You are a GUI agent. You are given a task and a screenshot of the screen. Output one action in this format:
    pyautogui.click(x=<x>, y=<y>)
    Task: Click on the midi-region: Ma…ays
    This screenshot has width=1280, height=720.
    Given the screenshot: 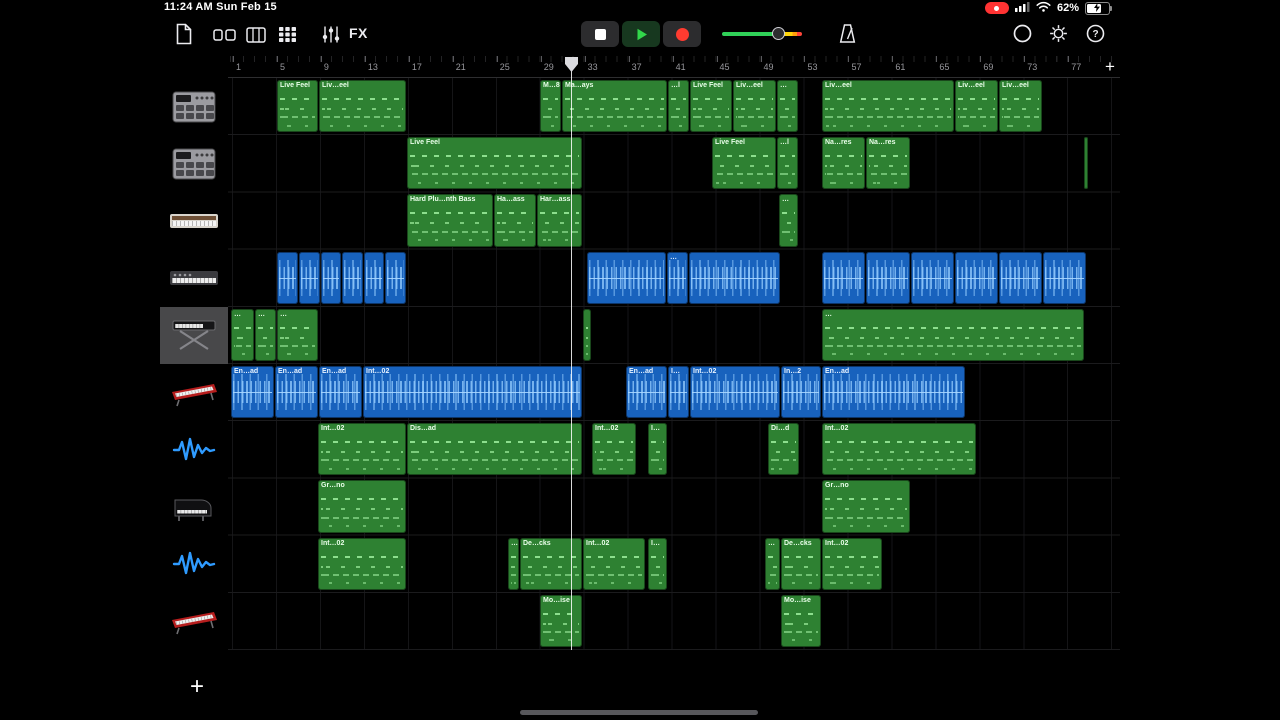 What is the action you would take?
    pyautogui.click(x=614, y=106)
    